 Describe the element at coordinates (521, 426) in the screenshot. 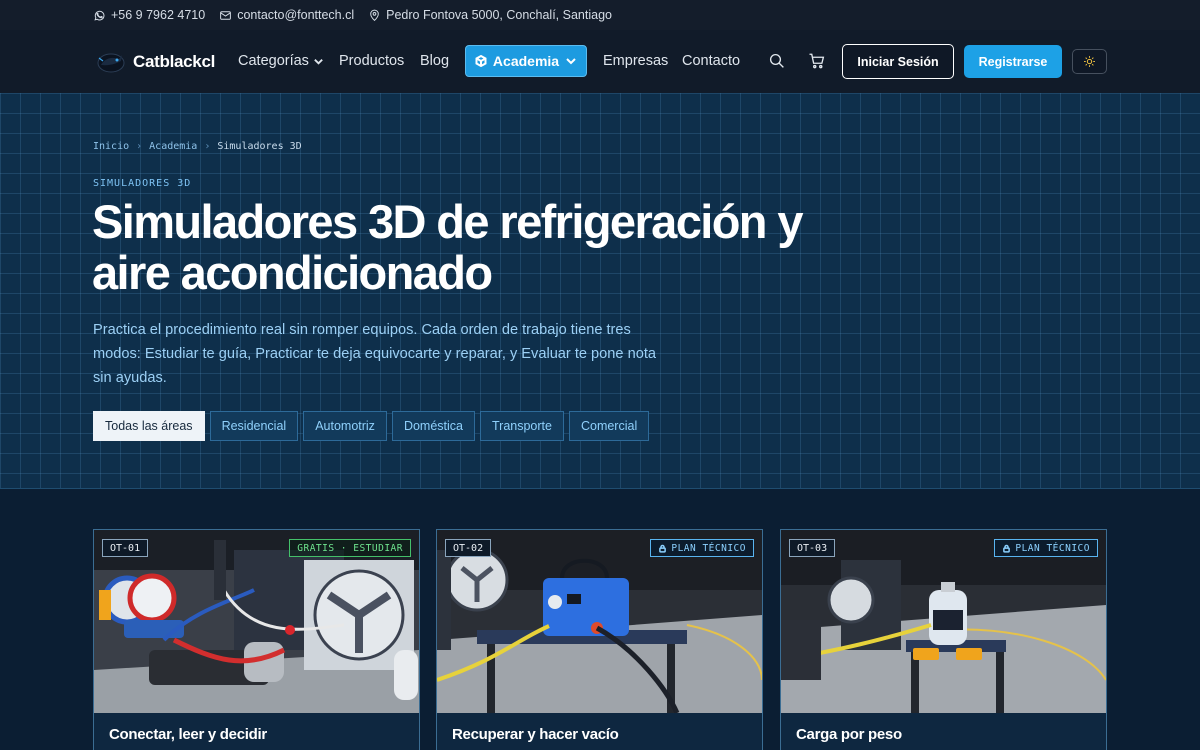

I see `filter-transporte: Transporte` at that location.